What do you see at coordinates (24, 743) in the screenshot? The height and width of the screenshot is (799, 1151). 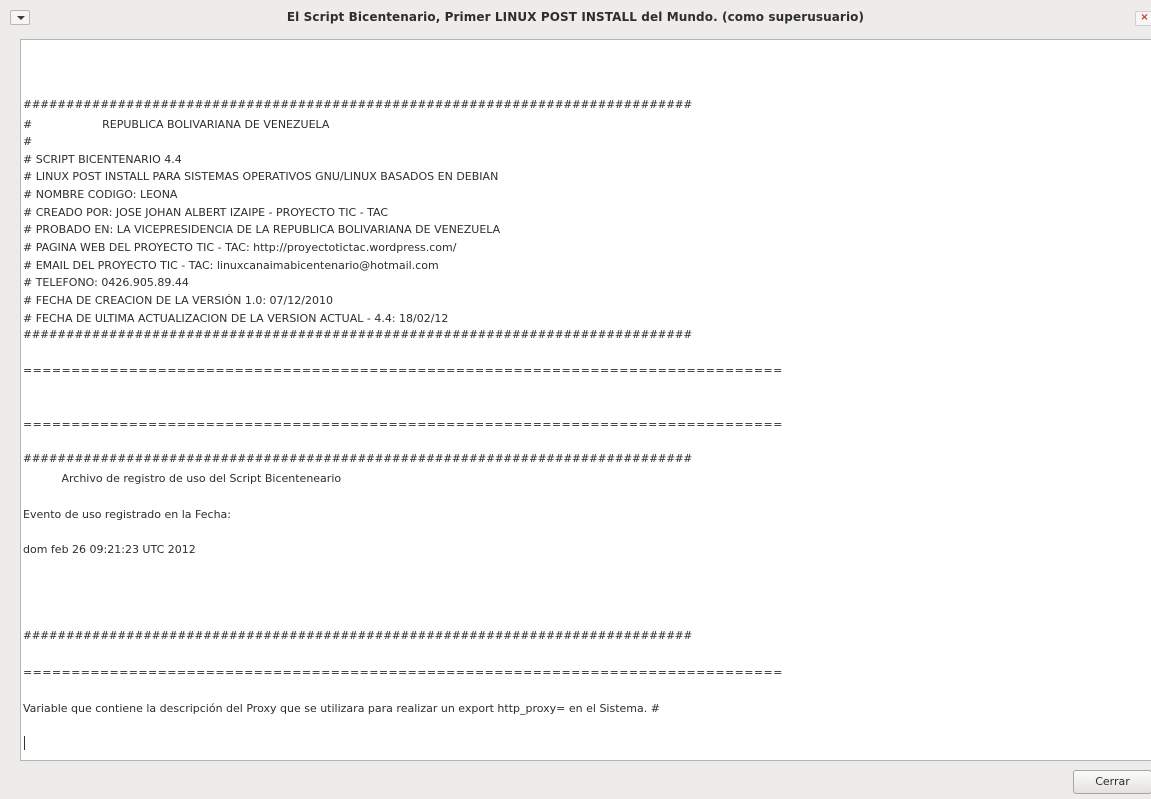 I see `text-cursor` at bounding box center [24, 743].